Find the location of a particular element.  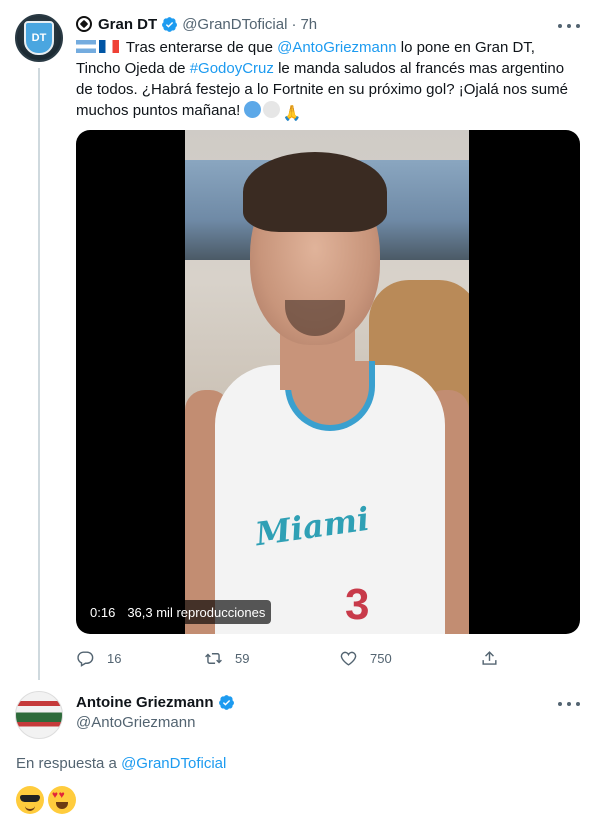

timestamp: 7h is located at coordinates (308, 24).